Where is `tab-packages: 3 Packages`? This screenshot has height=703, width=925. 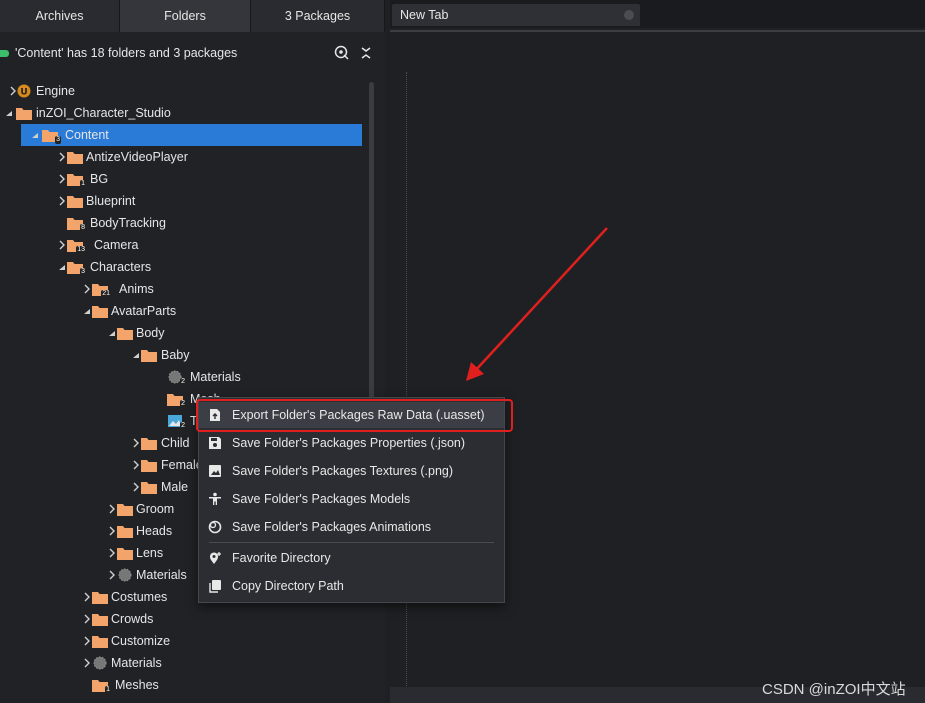 tab-packages: 3 Packages is located at coordinates (318, 16).